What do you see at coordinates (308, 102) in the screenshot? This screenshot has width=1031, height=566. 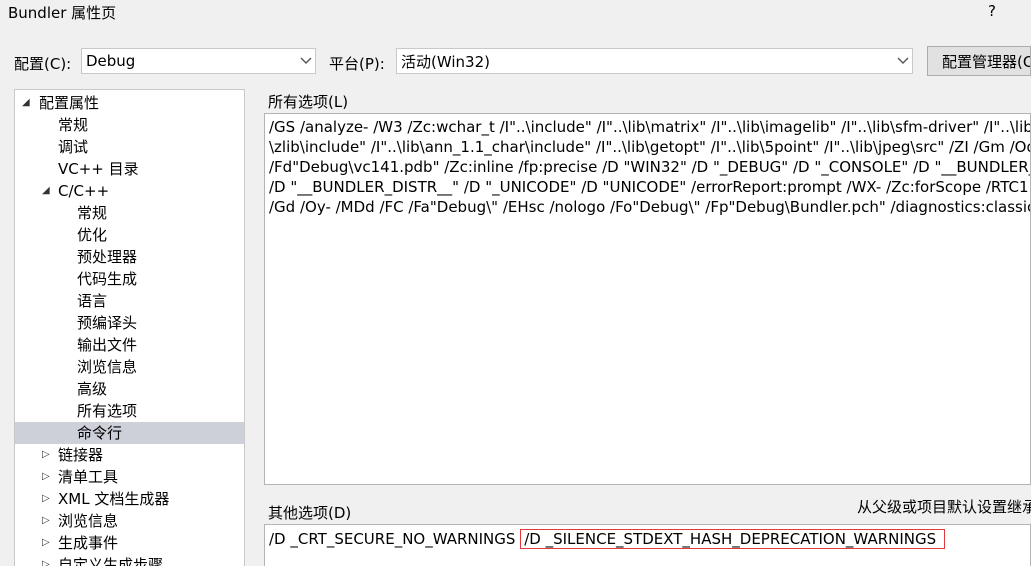 I see `all-options-label: 所有选项(L)` at bounding box center [308, 102].